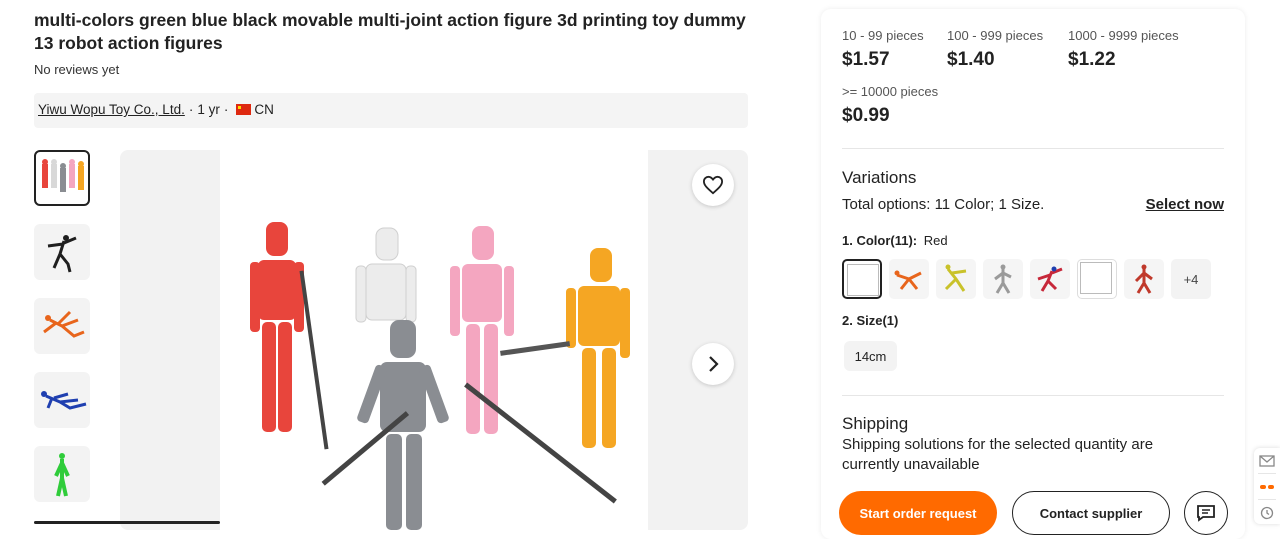 The height and width of the screenshot is (539, 1280). What do you see at coordinates (918, 513) in the screenshot?
I see `start-order-button: Start order request` at bounding box center [918, 513].